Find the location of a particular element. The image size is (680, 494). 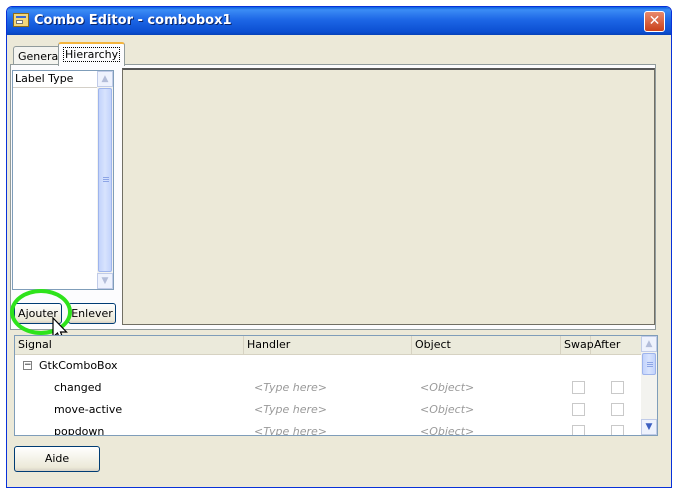

combo-editor-icon is located at coordinates (21, 20).